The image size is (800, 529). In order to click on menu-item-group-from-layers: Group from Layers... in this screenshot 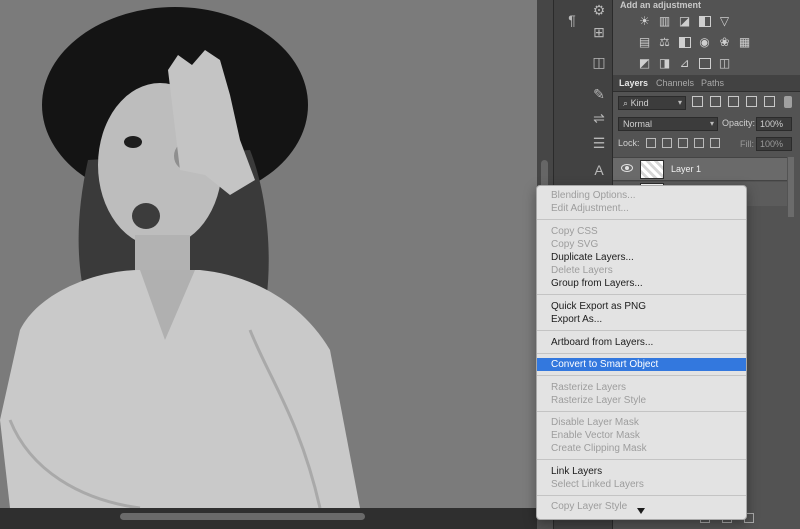, I will do `click(641, 283)`.